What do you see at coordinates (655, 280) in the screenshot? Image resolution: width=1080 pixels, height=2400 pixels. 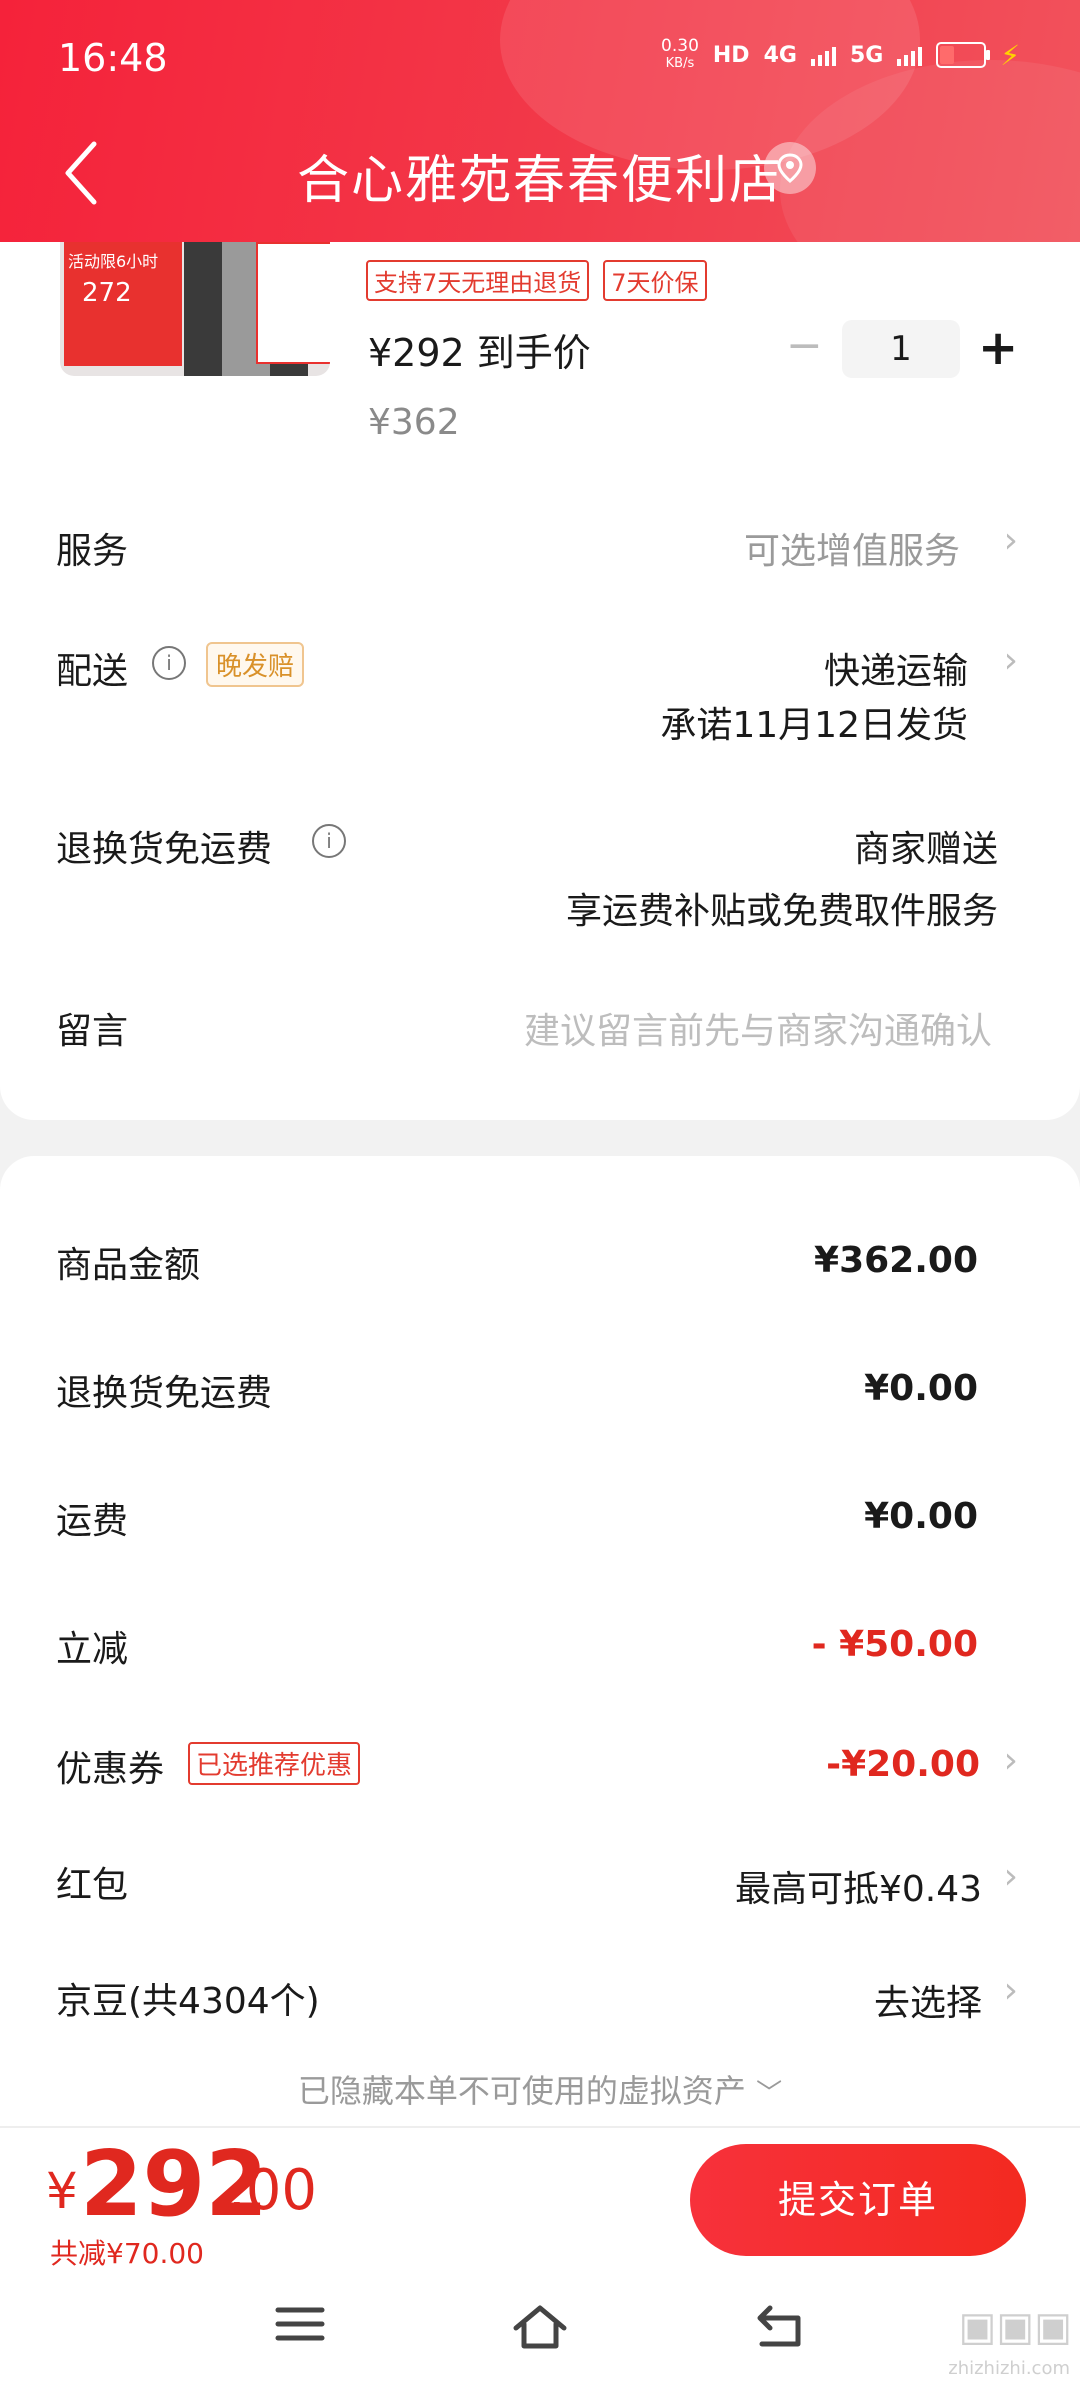 I see `price-protect-tag: 7天价保` at bounding box center [655, 280].